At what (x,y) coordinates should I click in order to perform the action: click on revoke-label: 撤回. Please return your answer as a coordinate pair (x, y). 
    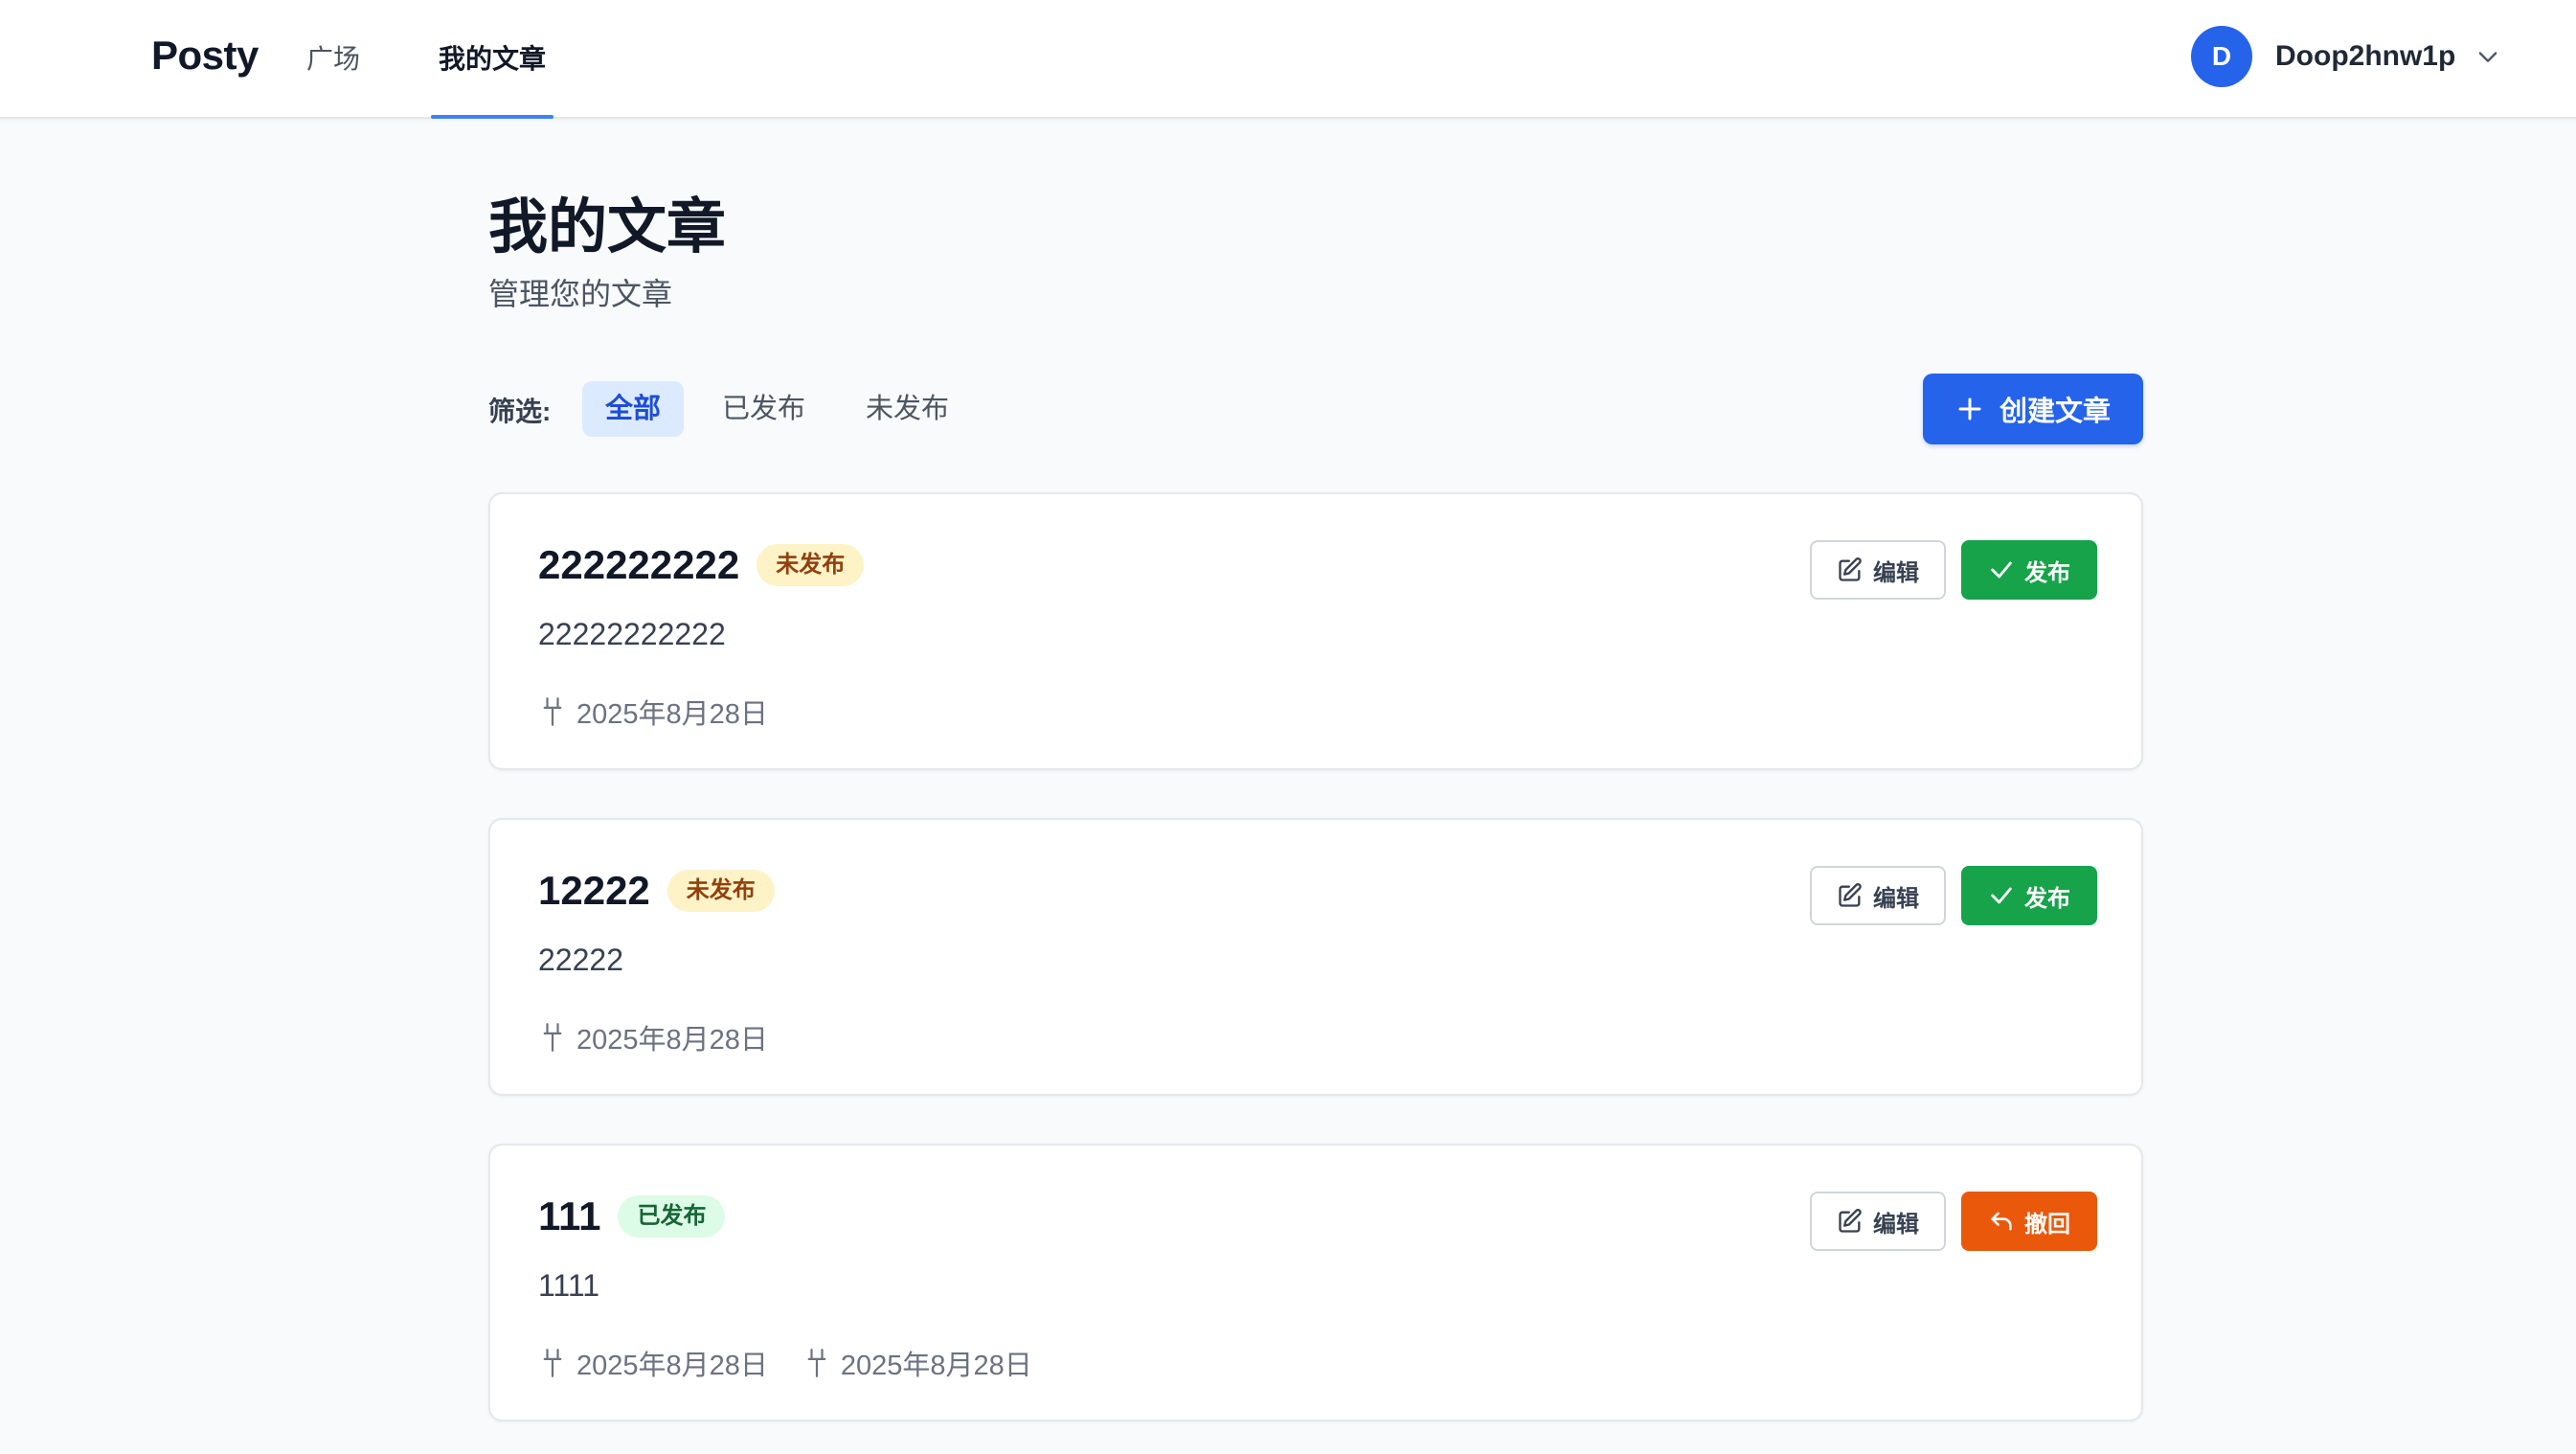
    Looking at the image, I should click on (2047, 1224).